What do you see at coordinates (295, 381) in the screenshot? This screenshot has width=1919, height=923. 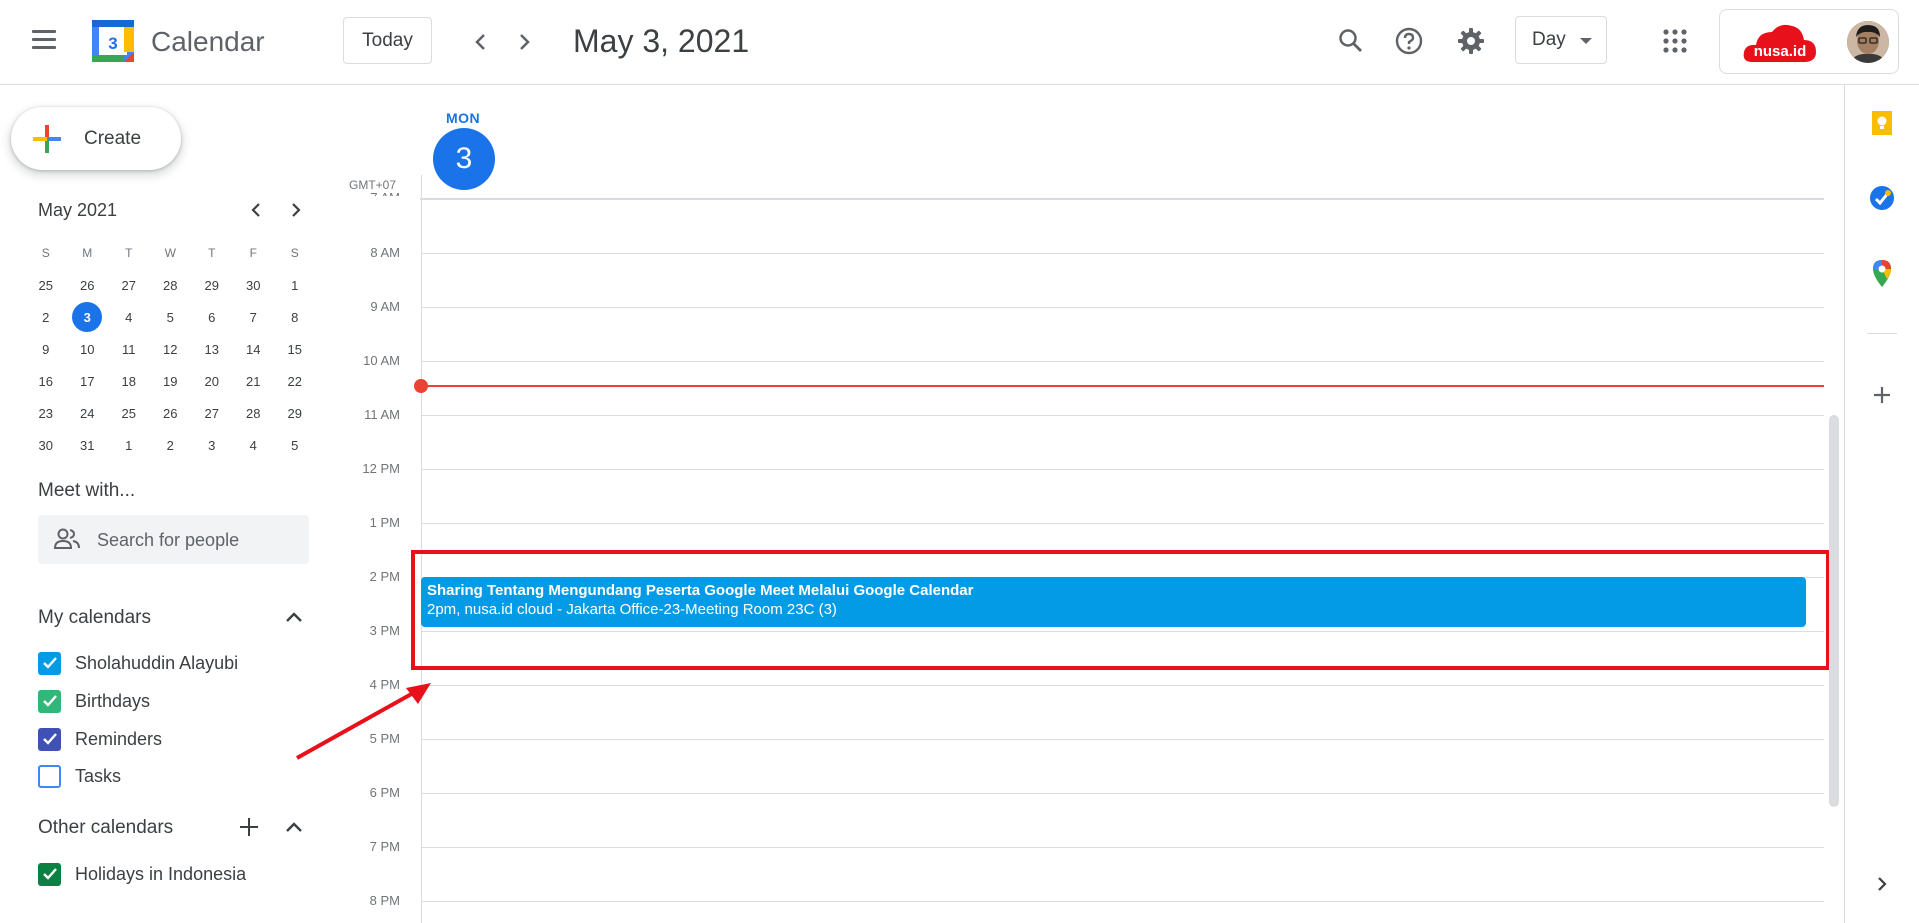 I see `mini-calendar-day: 22` at bounding box center [295, 381].